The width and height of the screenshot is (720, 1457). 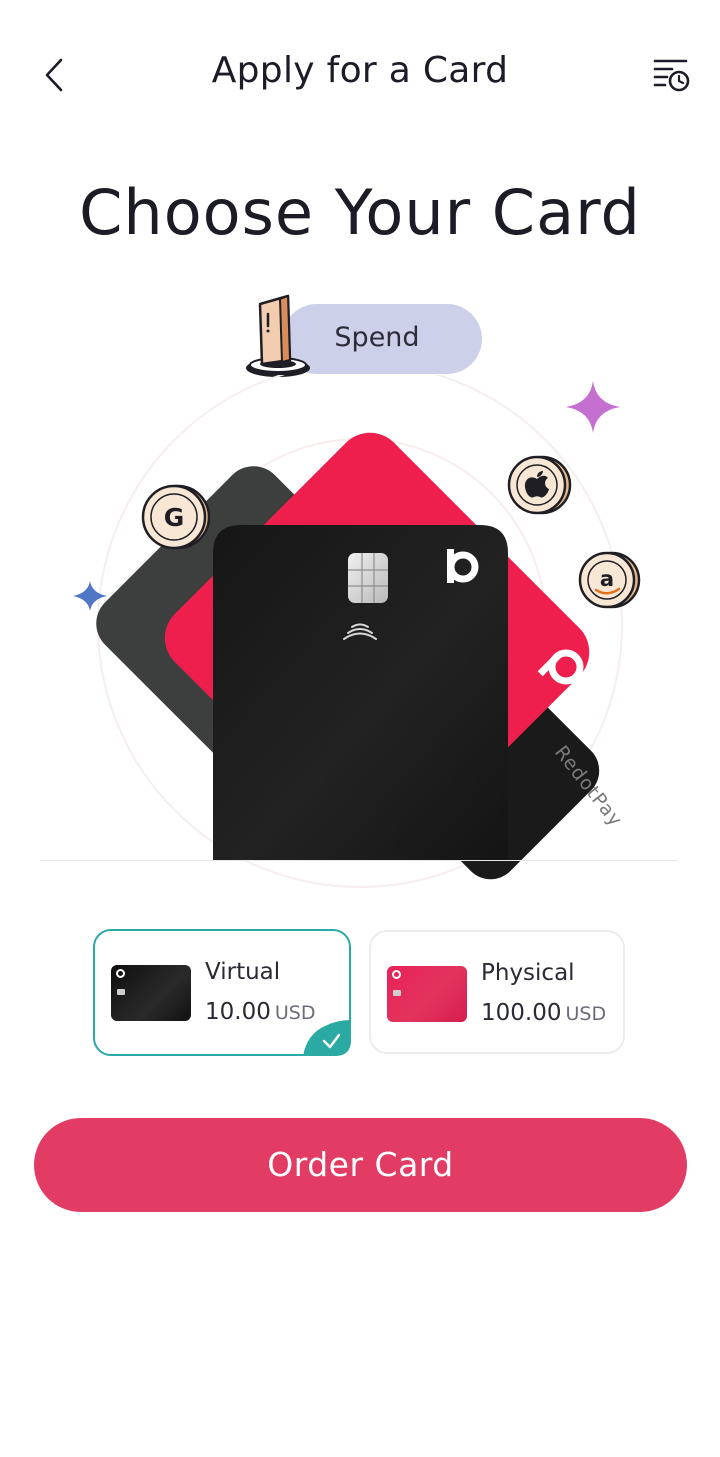 What do you see at coordinates (360, 1165) in the screenshot?
I see `order-card-button: Order Card` at bounding box center [360, 1165].